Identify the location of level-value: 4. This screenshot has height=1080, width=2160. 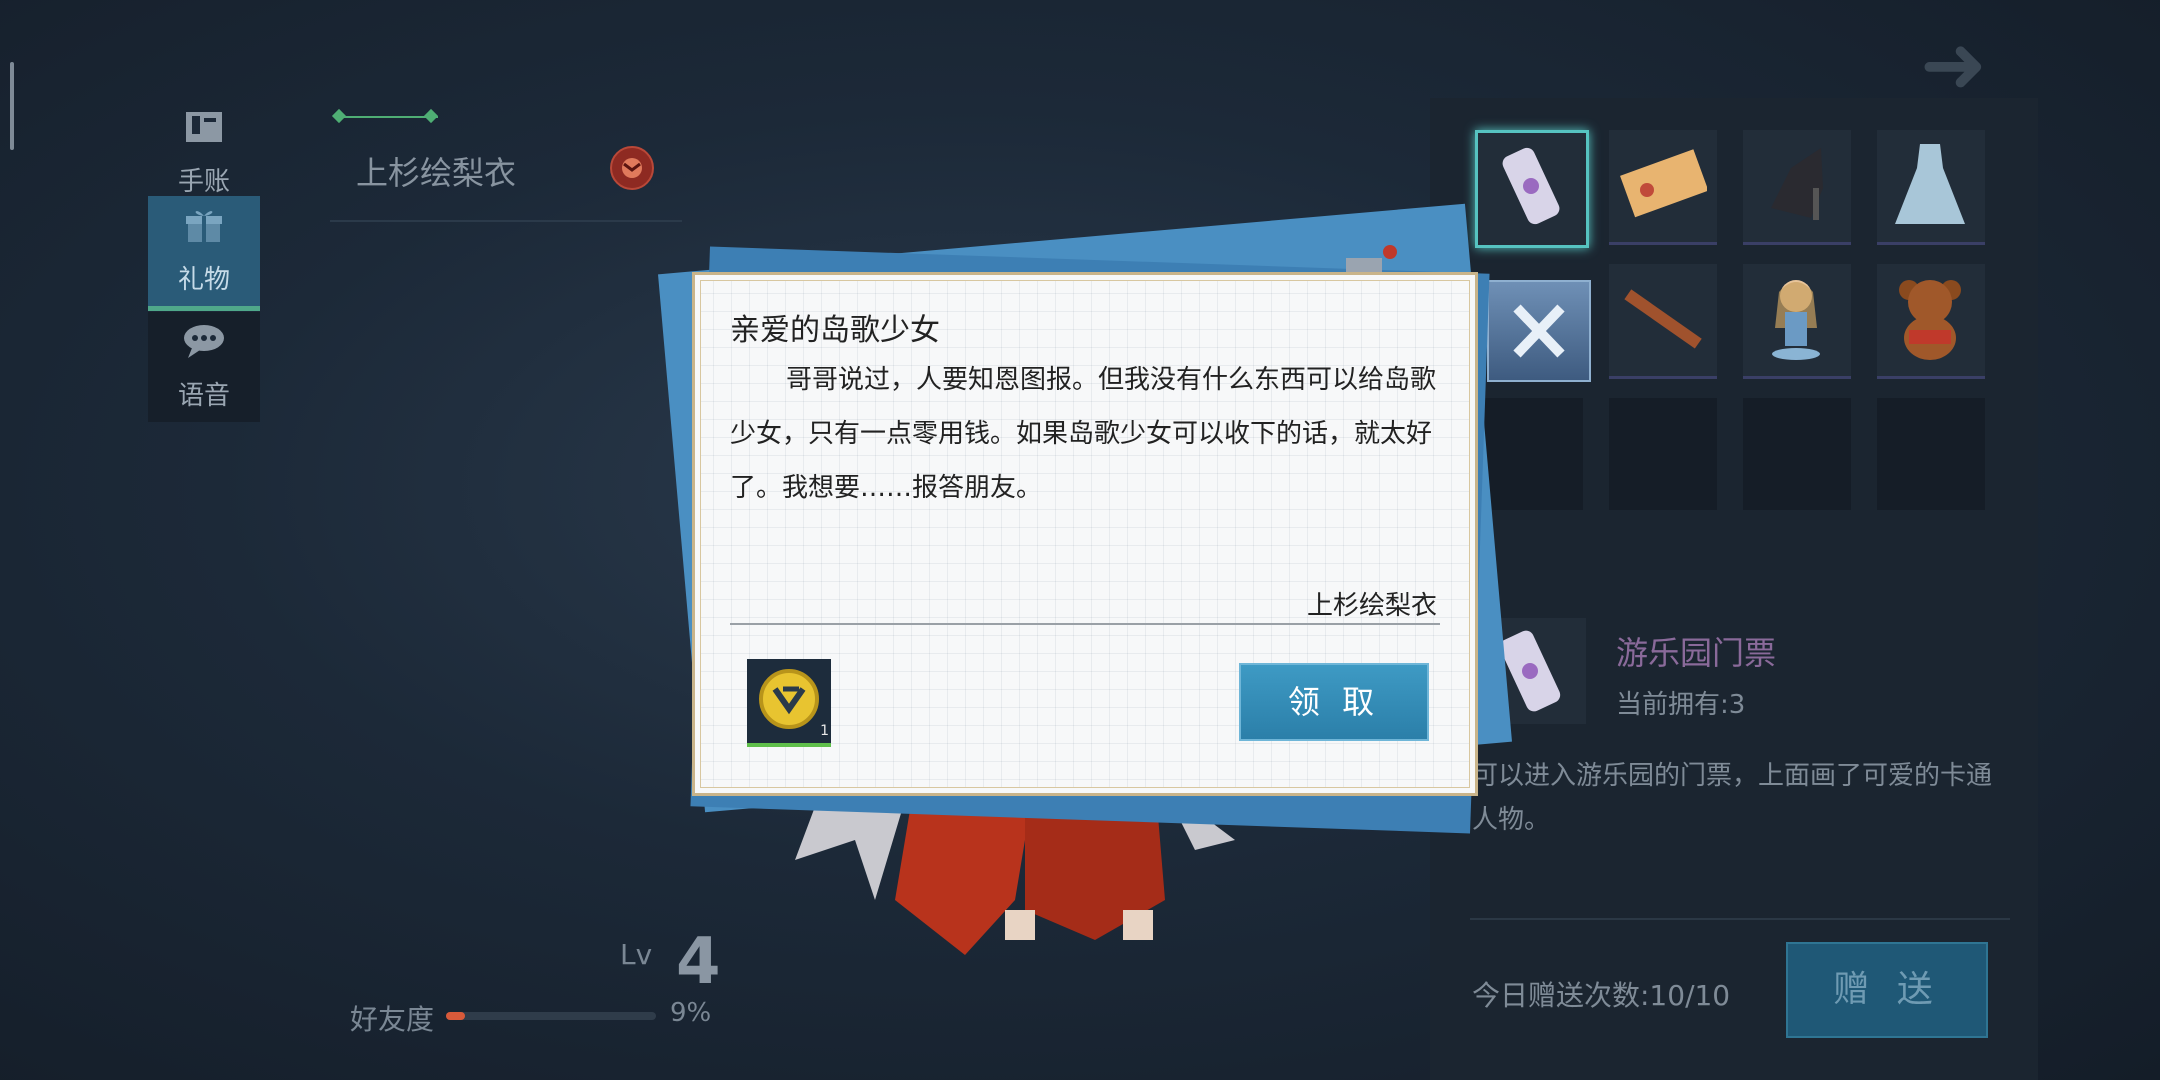
(698, 962).